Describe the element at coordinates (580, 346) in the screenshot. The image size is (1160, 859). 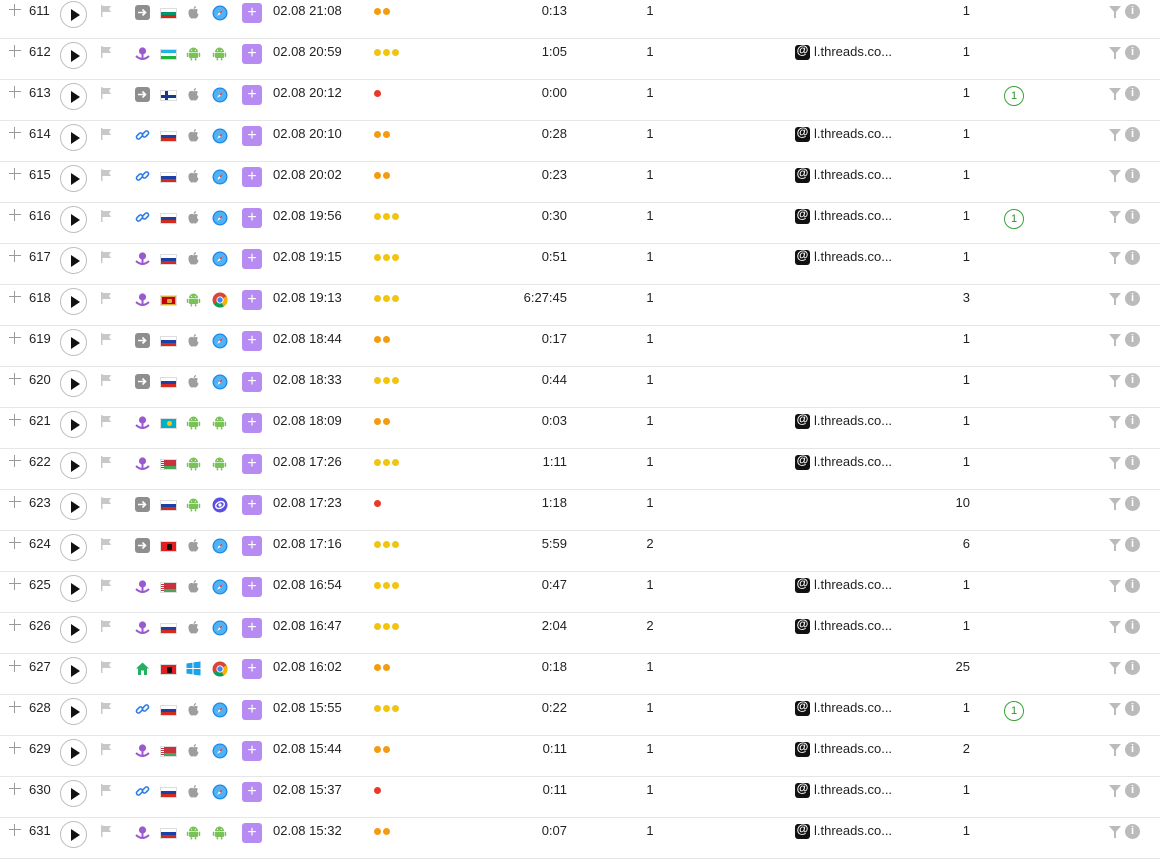
I see `table-row: 619 +02.08 18:44 0:17 1 1 i` at that location.